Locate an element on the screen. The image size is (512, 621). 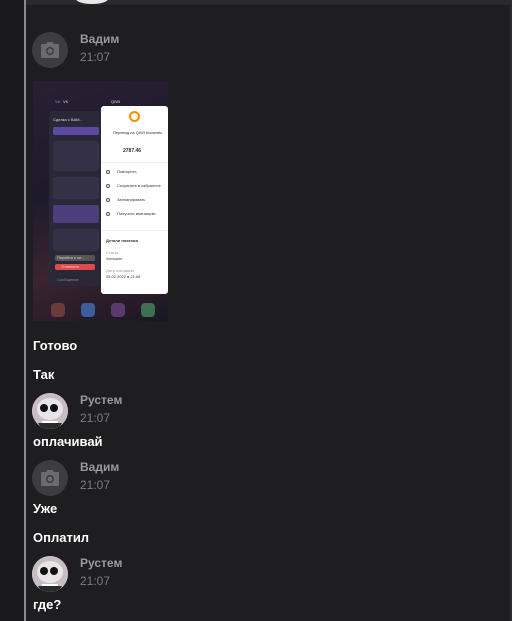
thread-divider is located at coordinates (25, 310).